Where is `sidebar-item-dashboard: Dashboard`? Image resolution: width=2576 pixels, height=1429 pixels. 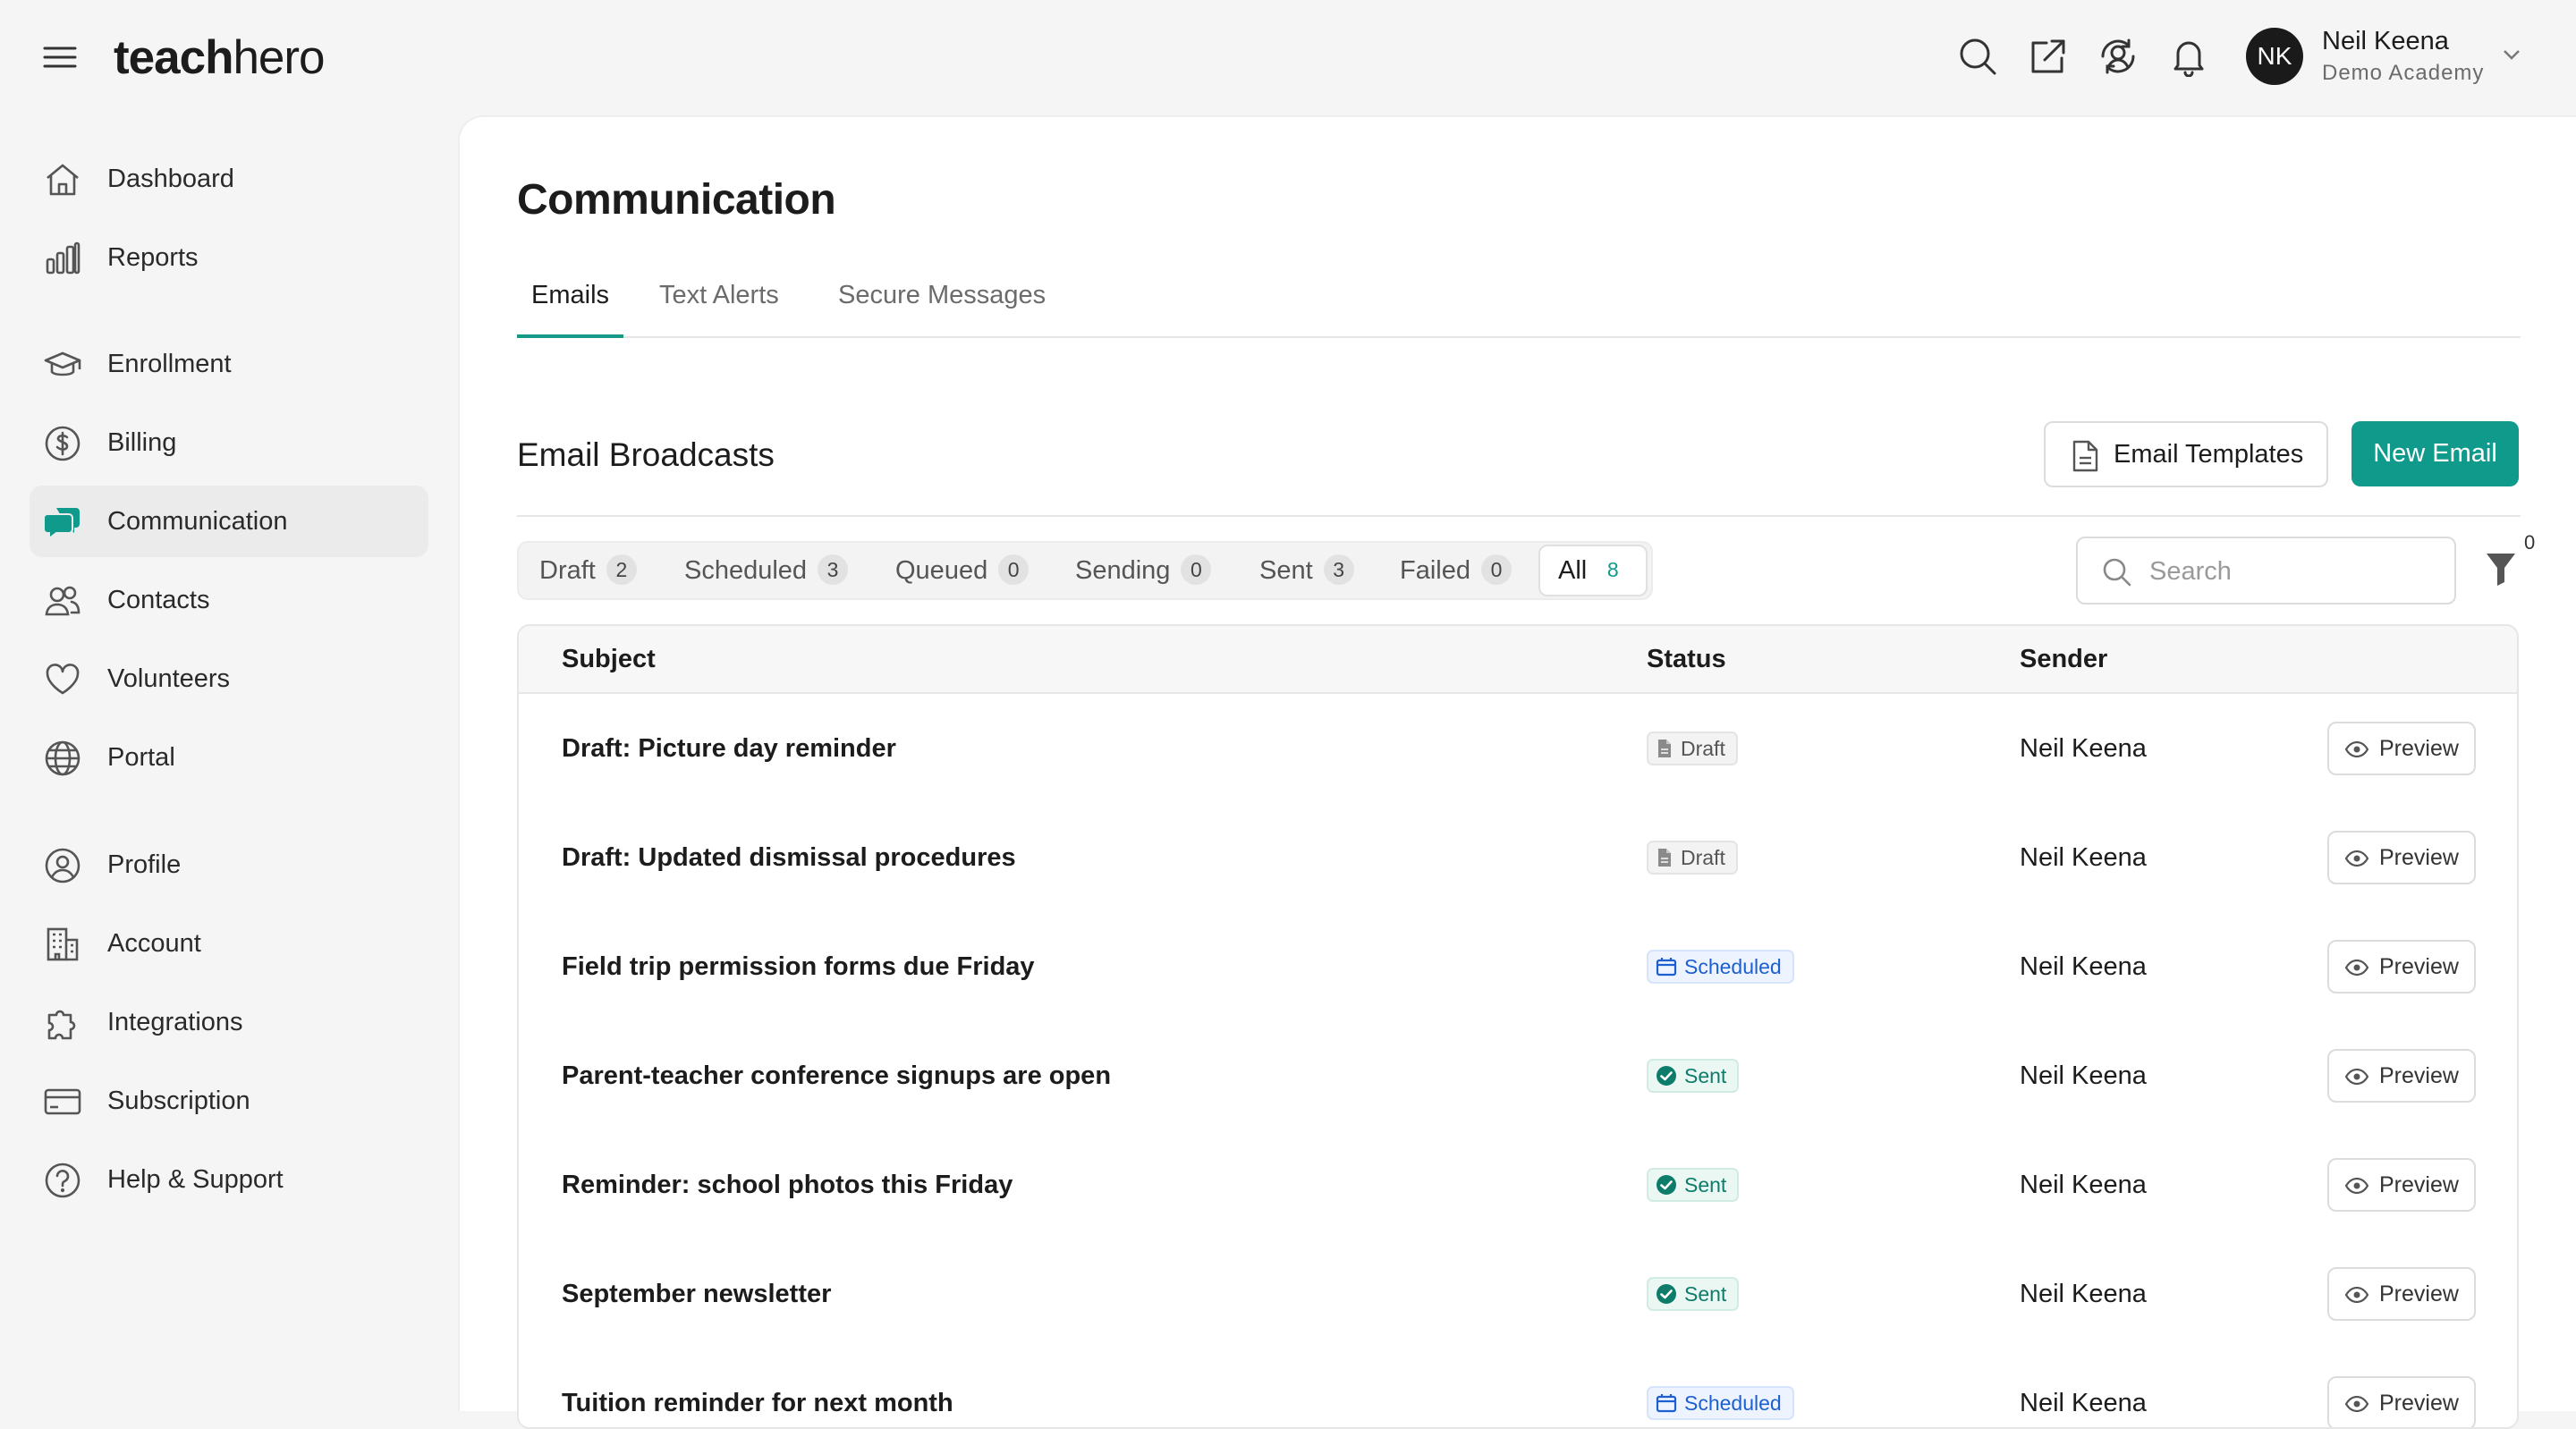 sidebar-item-dashboard: Dashboard is located at coordinates (229, 179).